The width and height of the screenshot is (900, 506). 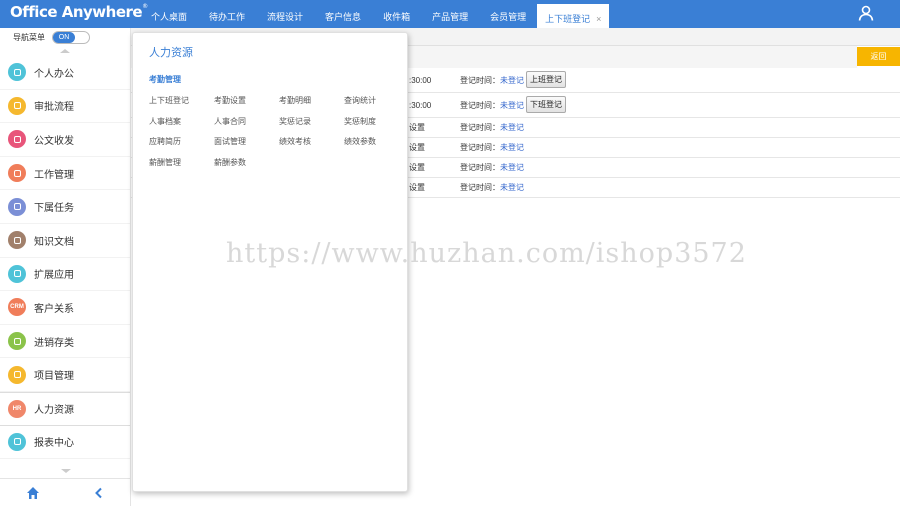 I want to click on nav-menu-label: 导航菜单, so click(x=29, y=37).